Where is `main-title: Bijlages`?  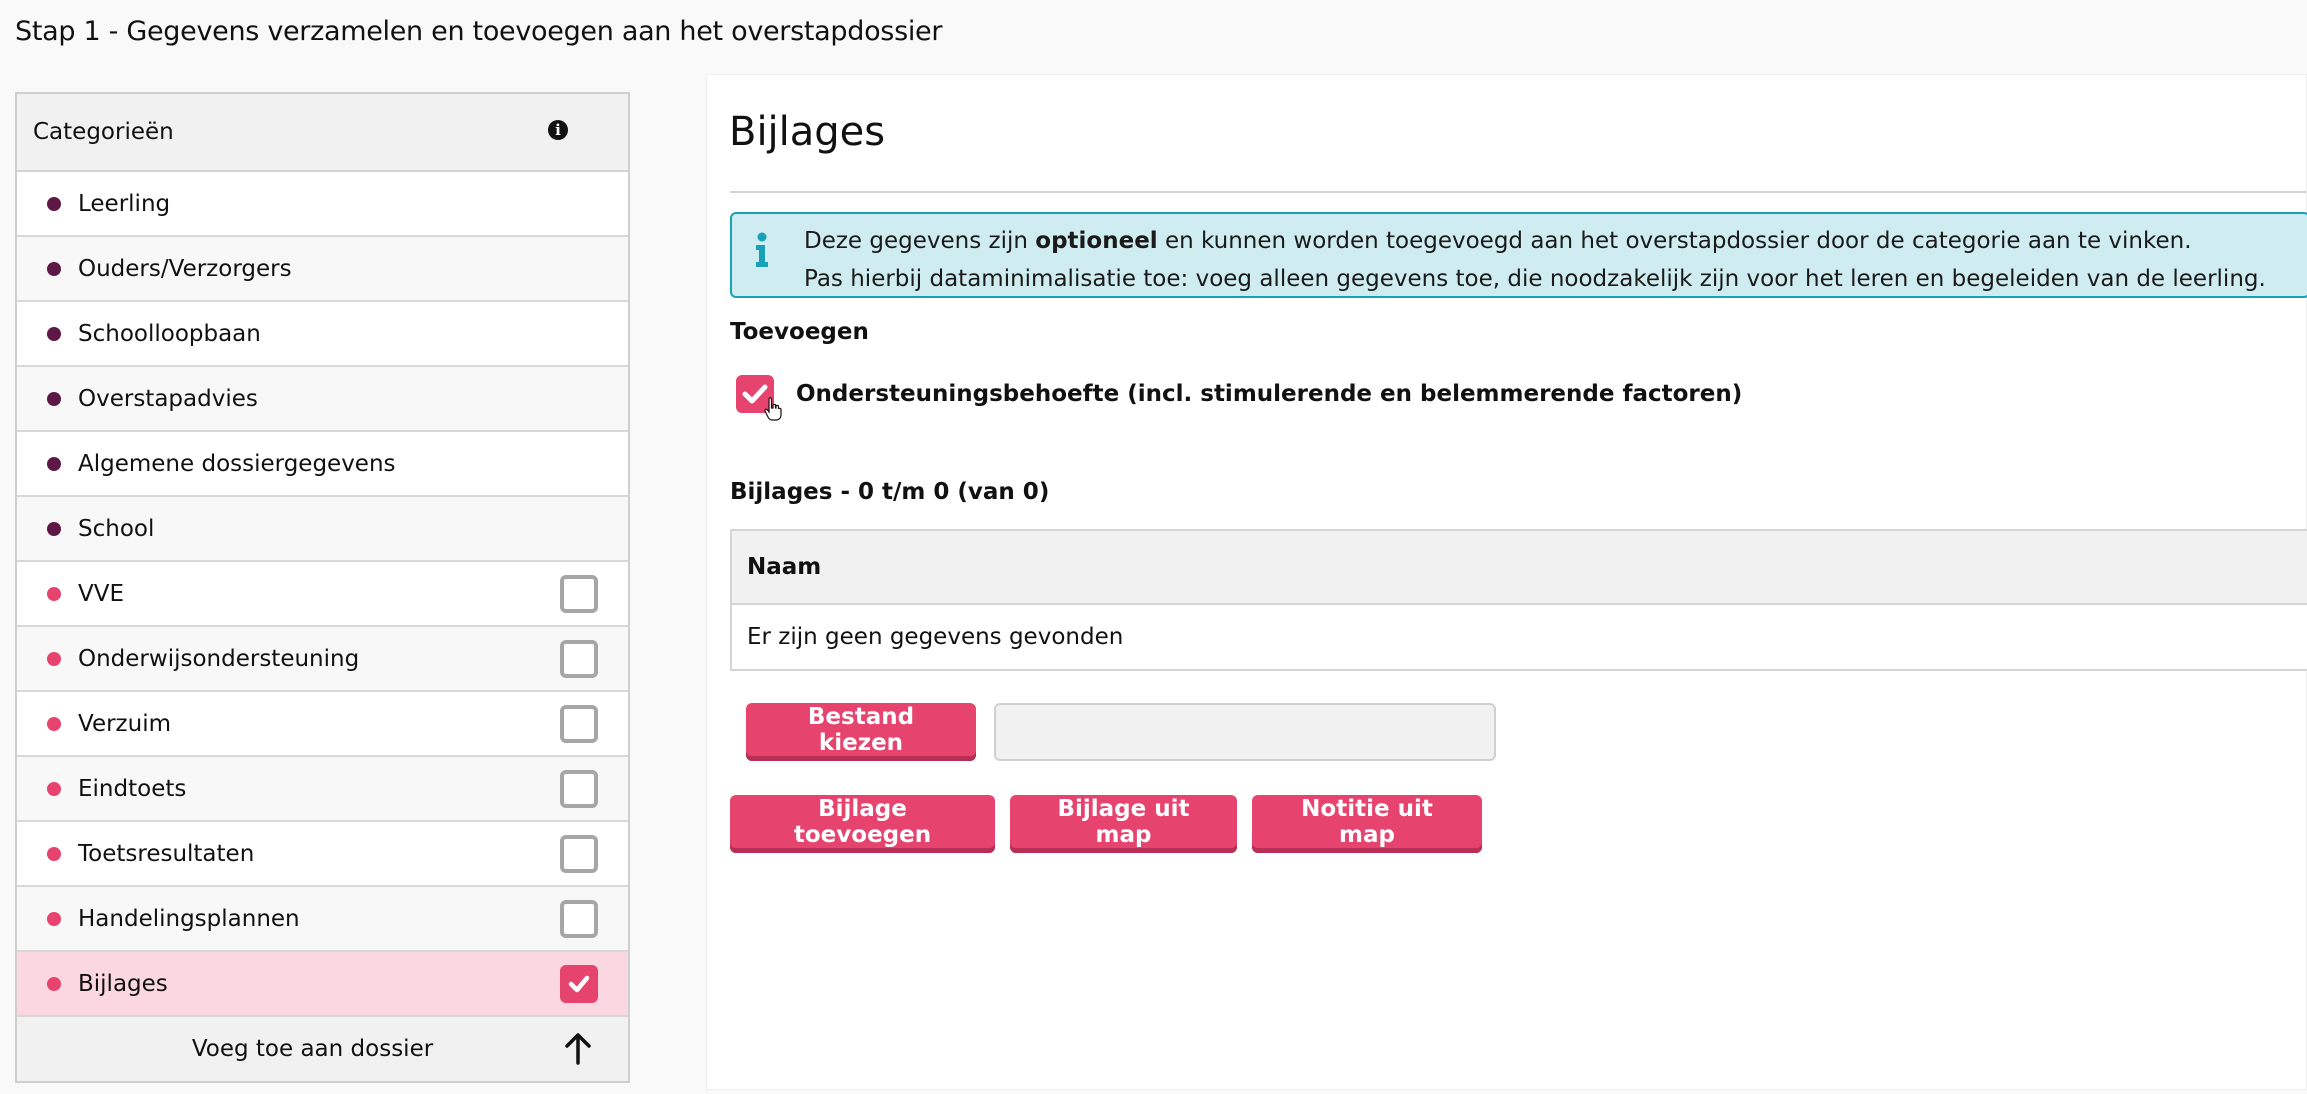 main-title: Bijlages is located at coordinates (807, 132).